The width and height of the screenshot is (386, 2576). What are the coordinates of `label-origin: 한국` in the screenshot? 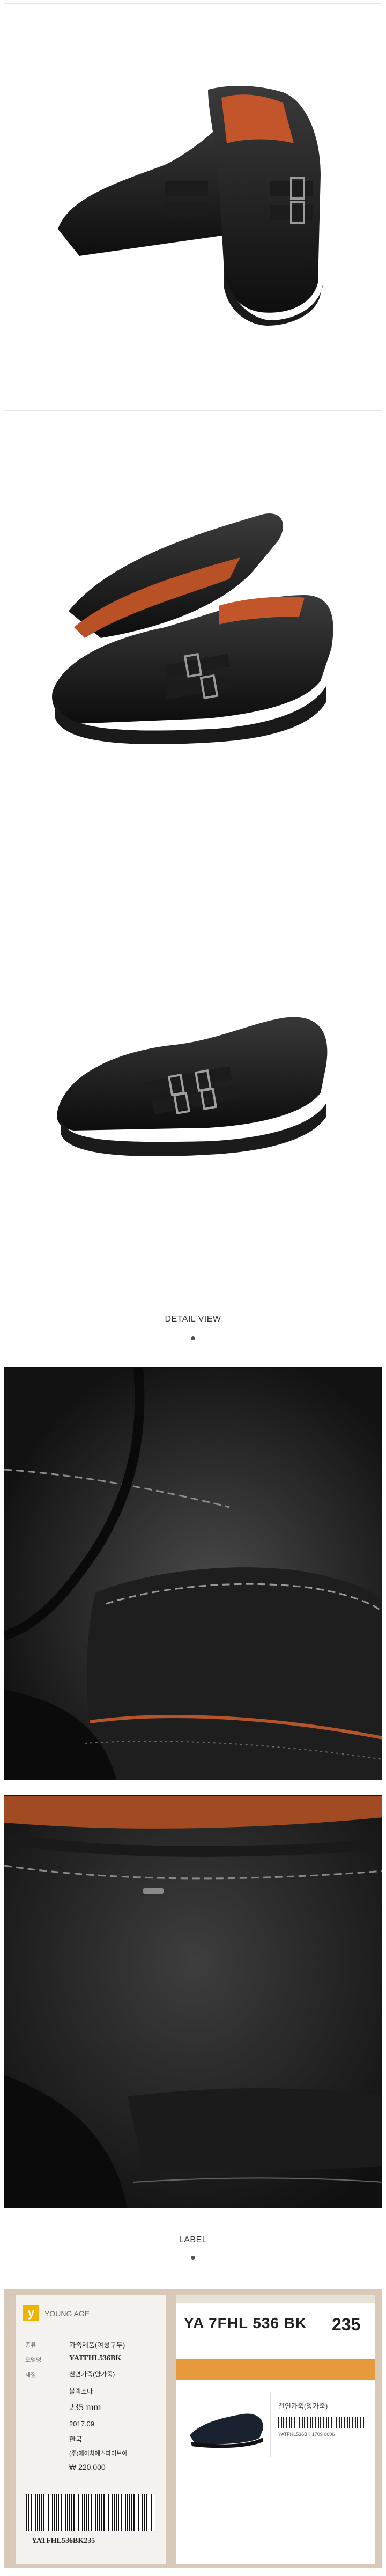 It's located at (75, 2439).